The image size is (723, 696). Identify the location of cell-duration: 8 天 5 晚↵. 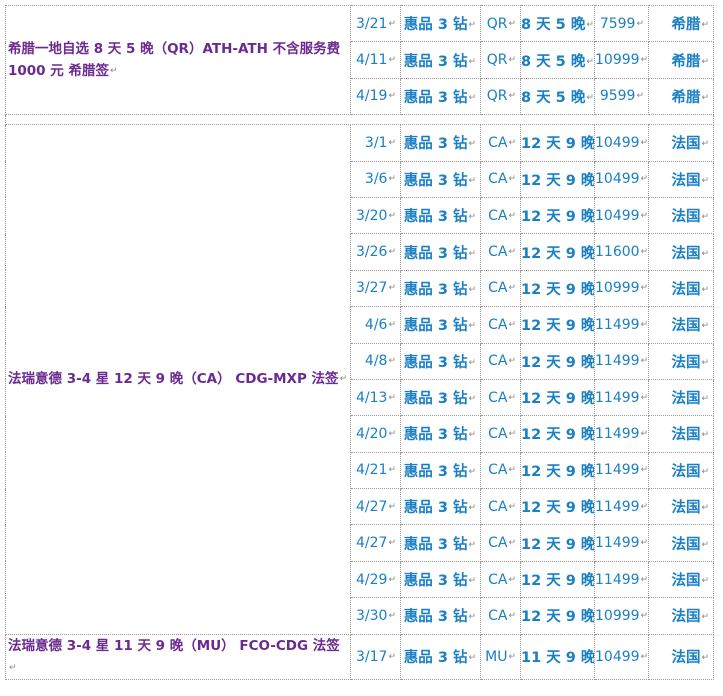
(557, 23).